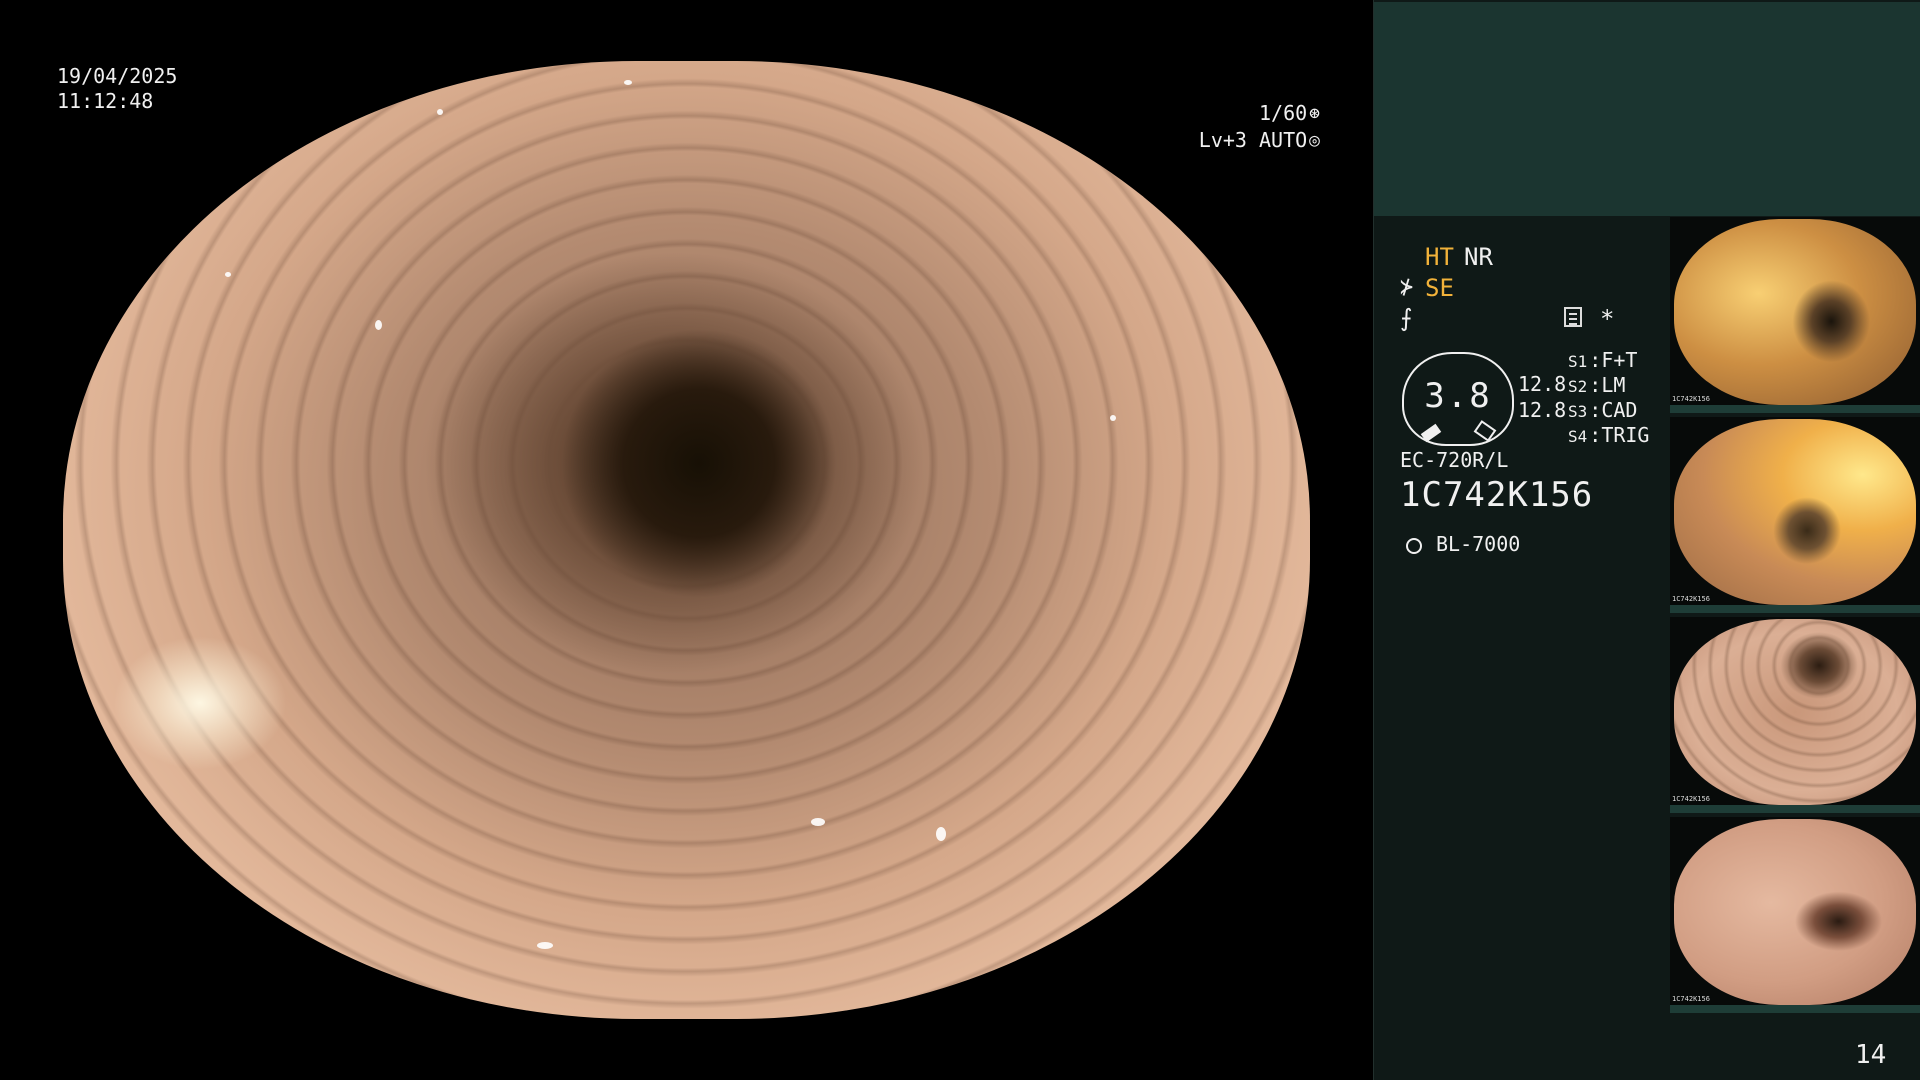  I want to click on switch-key: S4, so click(1578, 436).